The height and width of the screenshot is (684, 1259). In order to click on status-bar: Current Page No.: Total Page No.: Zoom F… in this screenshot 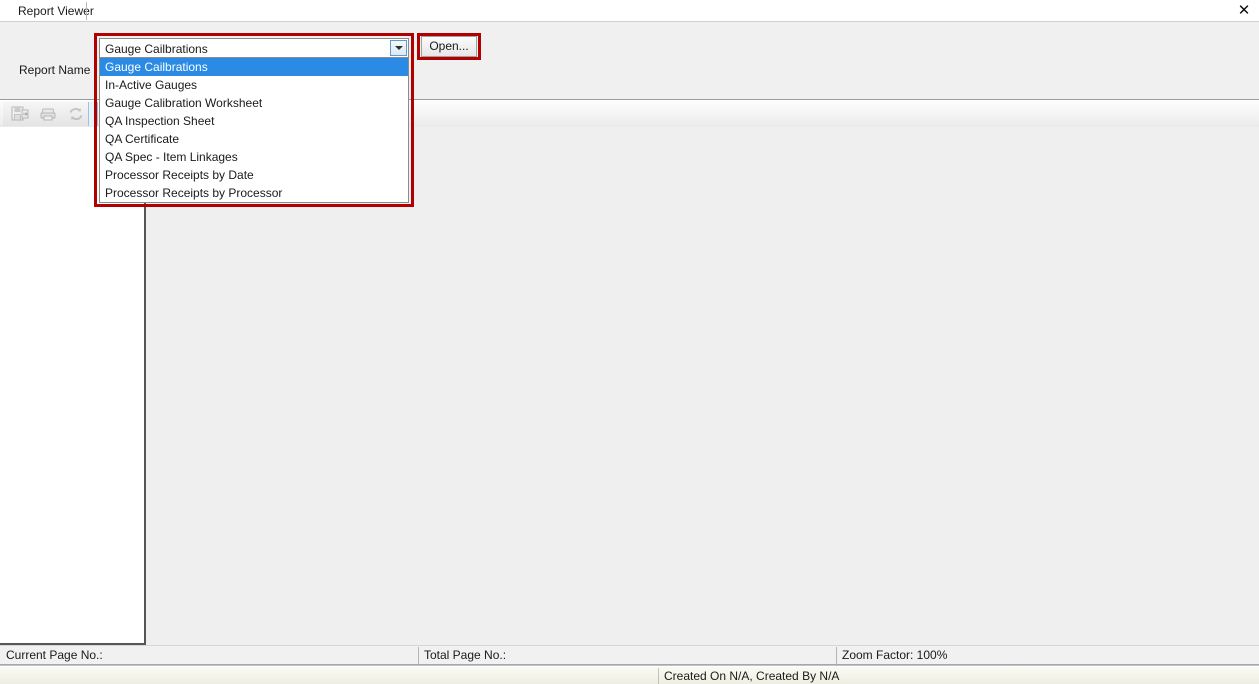, I will do `click(629, 654)`.